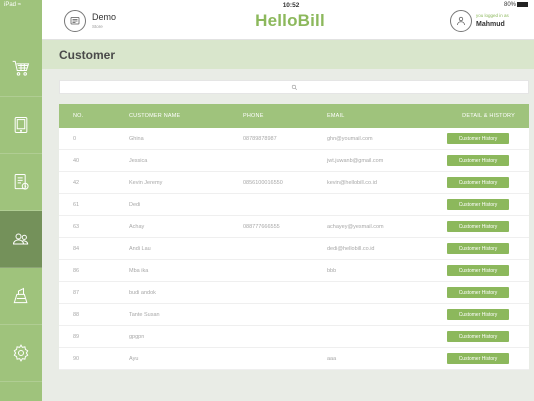 The width and height of the screenshot is (534, 401). What do you see at coordinates (261, 226) in the screenshot?
I see `cell-phone: 088777666555` at bounding box center [261, 226].